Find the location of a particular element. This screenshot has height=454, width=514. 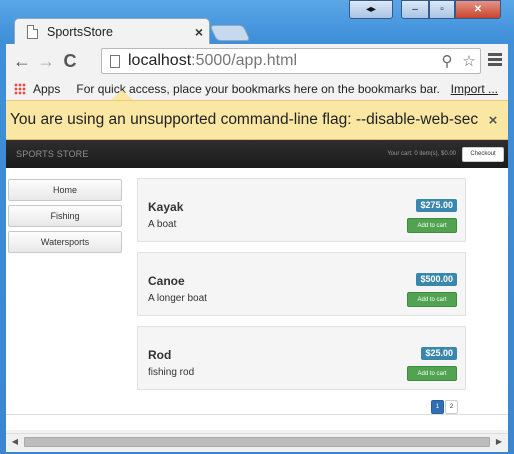

apps-icon is located at coordinates (20, 89).